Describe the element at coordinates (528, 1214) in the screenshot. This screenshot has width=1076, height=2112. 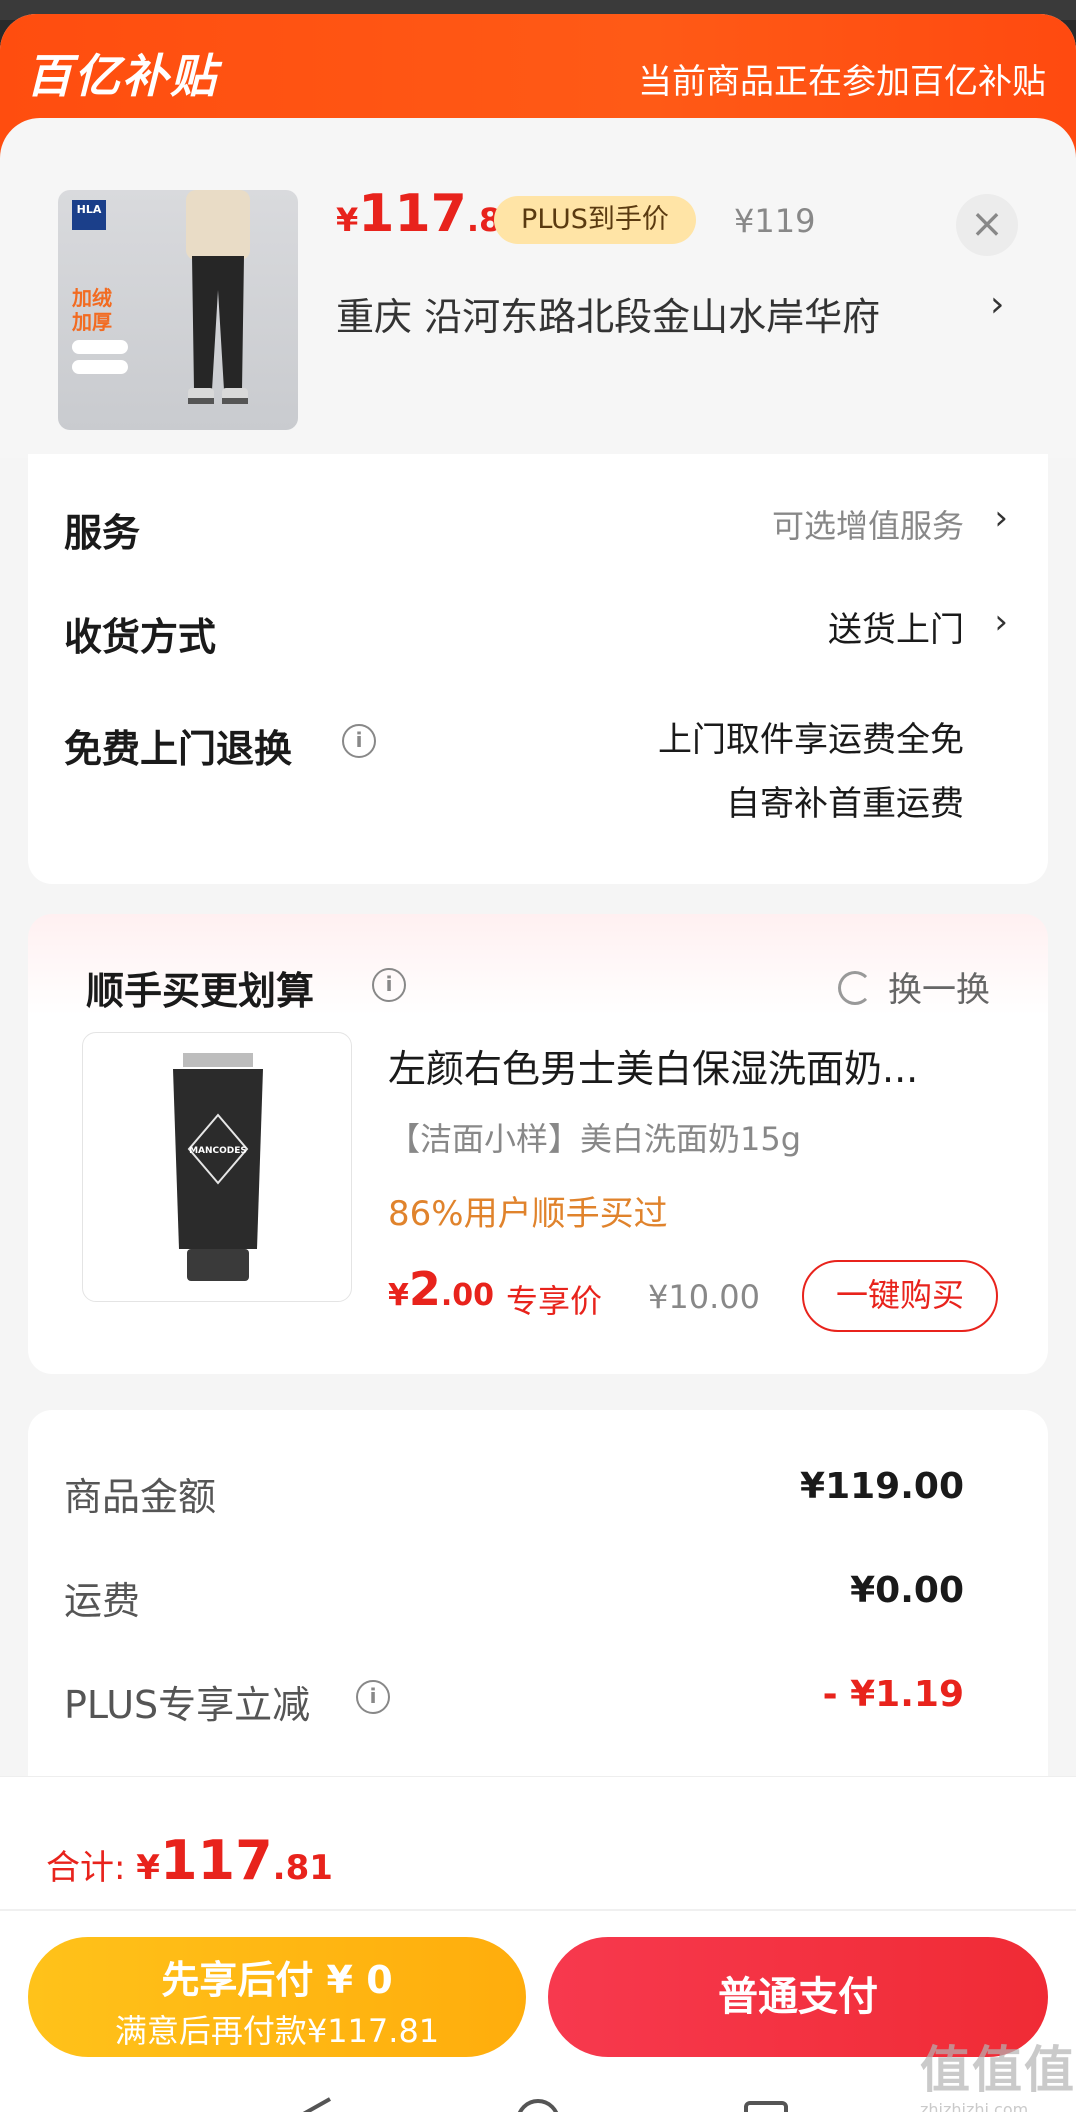
I see `addon-social-proof: 86%用户顺手买过` at that location.